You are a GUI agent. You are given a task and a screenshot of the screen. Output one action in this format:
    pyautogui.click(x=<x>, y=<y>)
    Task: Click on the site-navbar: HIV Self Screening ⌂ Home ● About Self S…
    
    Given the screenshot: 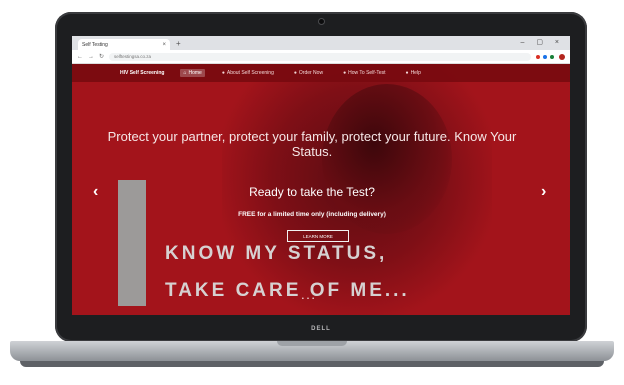 What is the action you would take?
    pyautogui.click(x=321, y=73)
    